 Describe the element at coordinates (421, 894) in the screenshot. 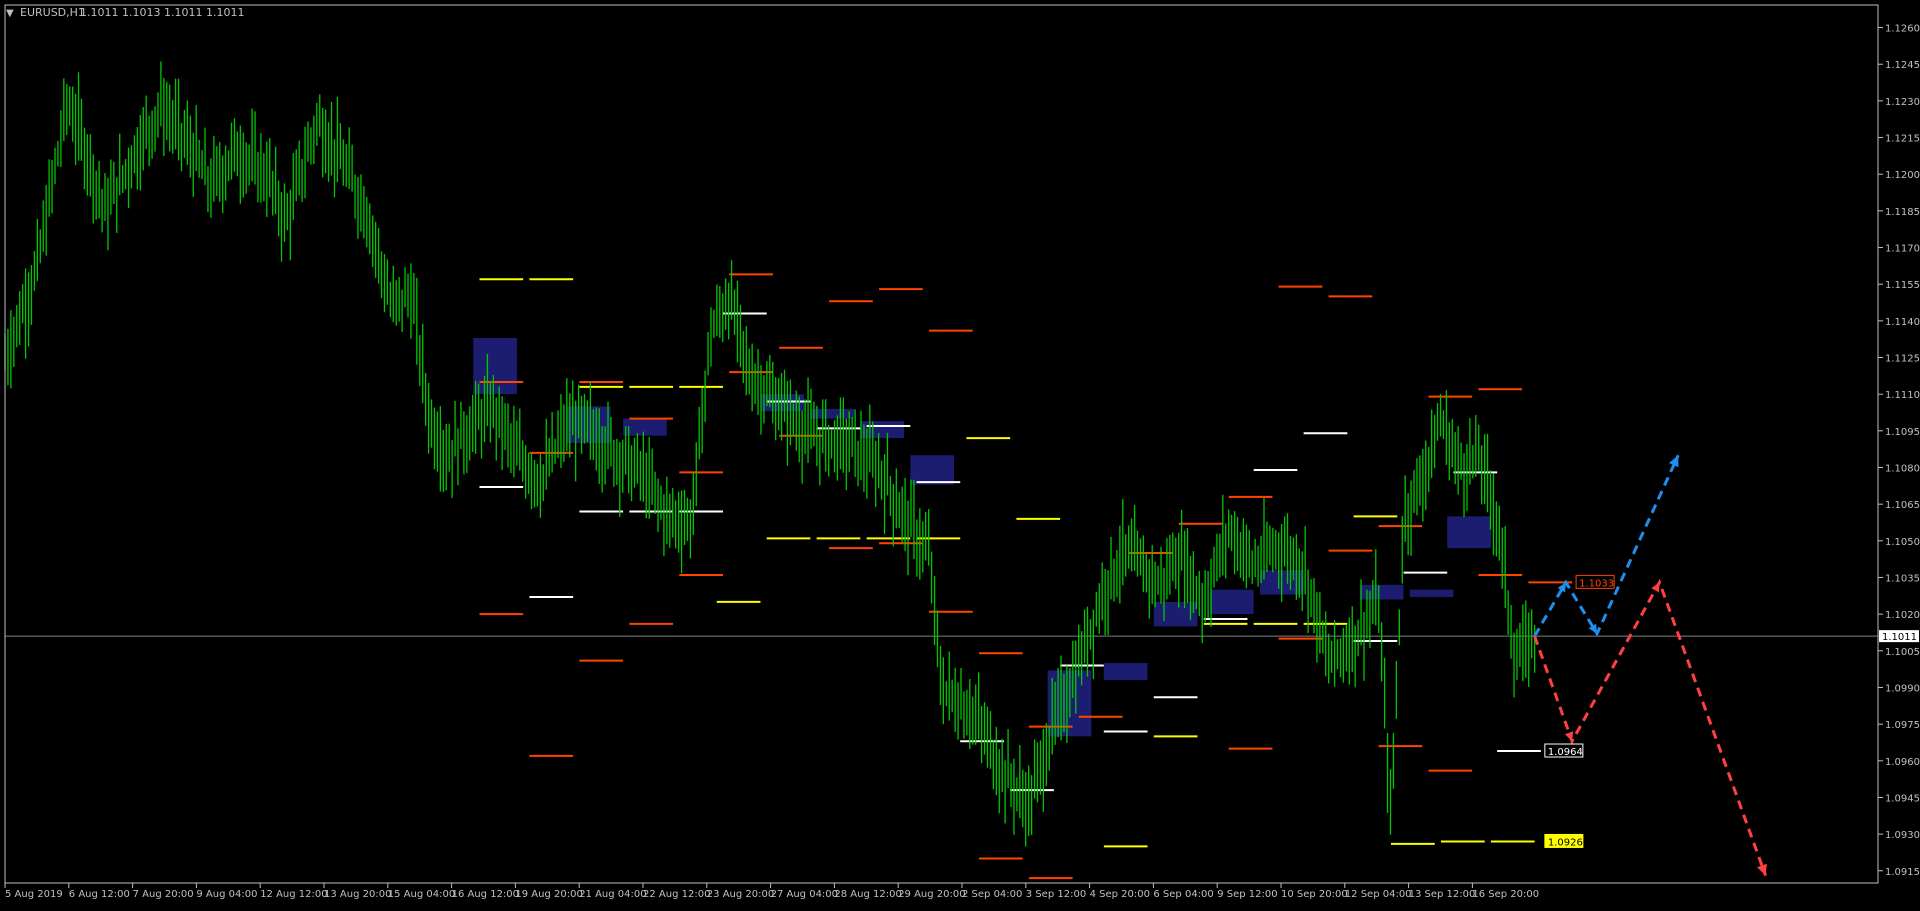

I see `x-tick-label: 15 Aug 04:00` at that location.